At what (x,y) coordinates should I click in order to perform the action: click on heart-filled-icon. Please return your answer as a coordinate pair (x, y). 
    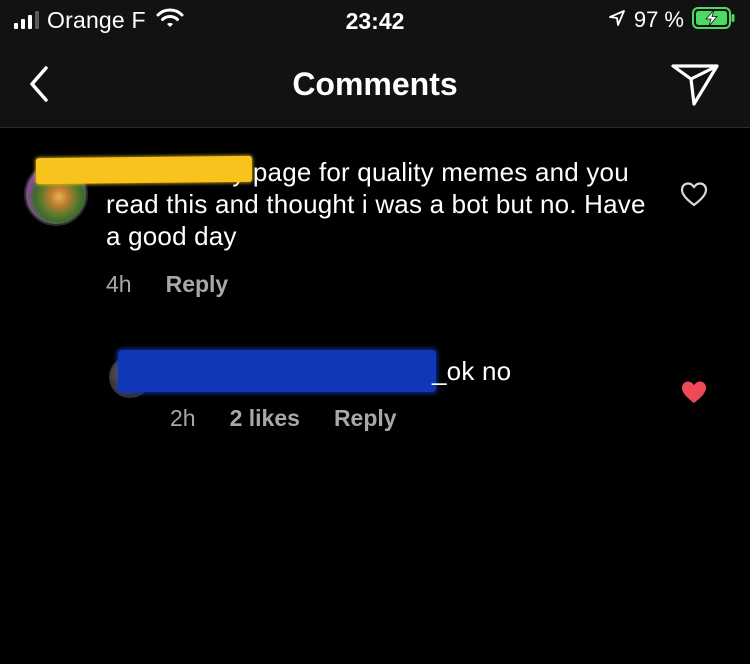
    Looking at the image, I should click on (694, 392).